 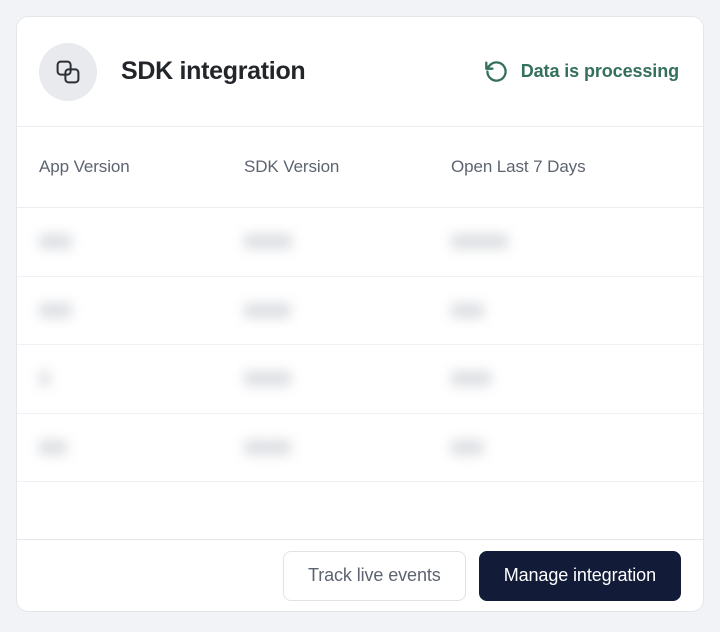 I want to click on card-header-left: SDK integration, so click(x=261, y=71).